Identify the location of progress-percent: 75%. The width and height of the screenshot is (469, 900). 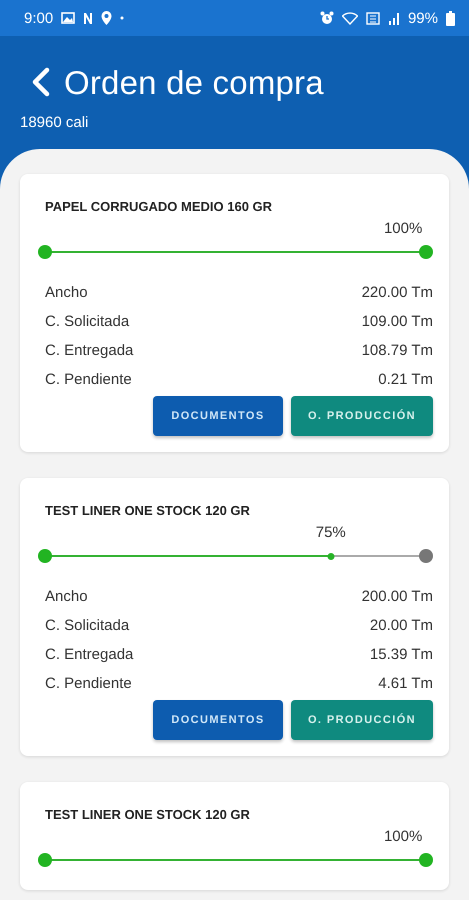
(331, 532).